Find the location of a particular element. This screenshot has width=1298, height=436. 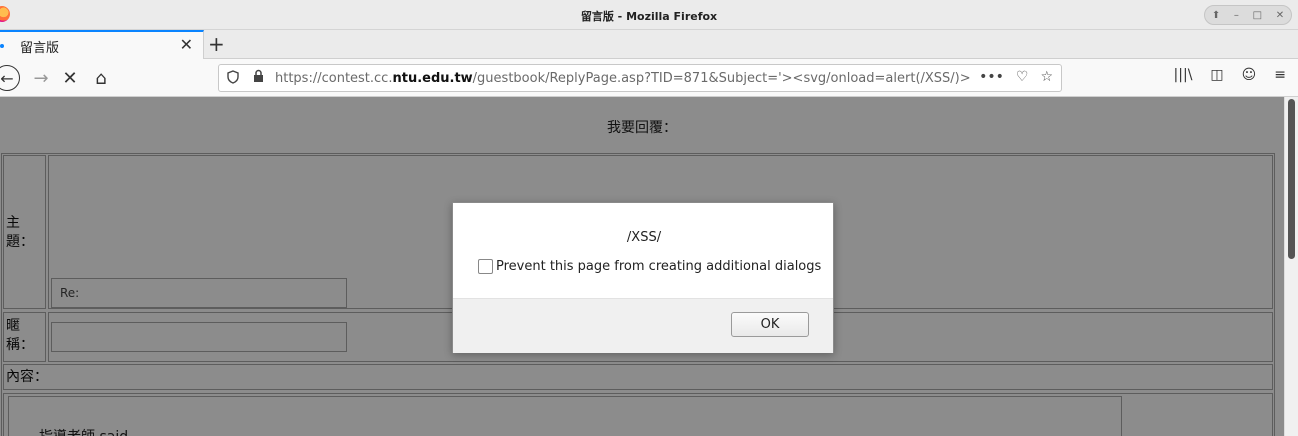

page-actions-button: ••• is located at coordinates (991, 77).